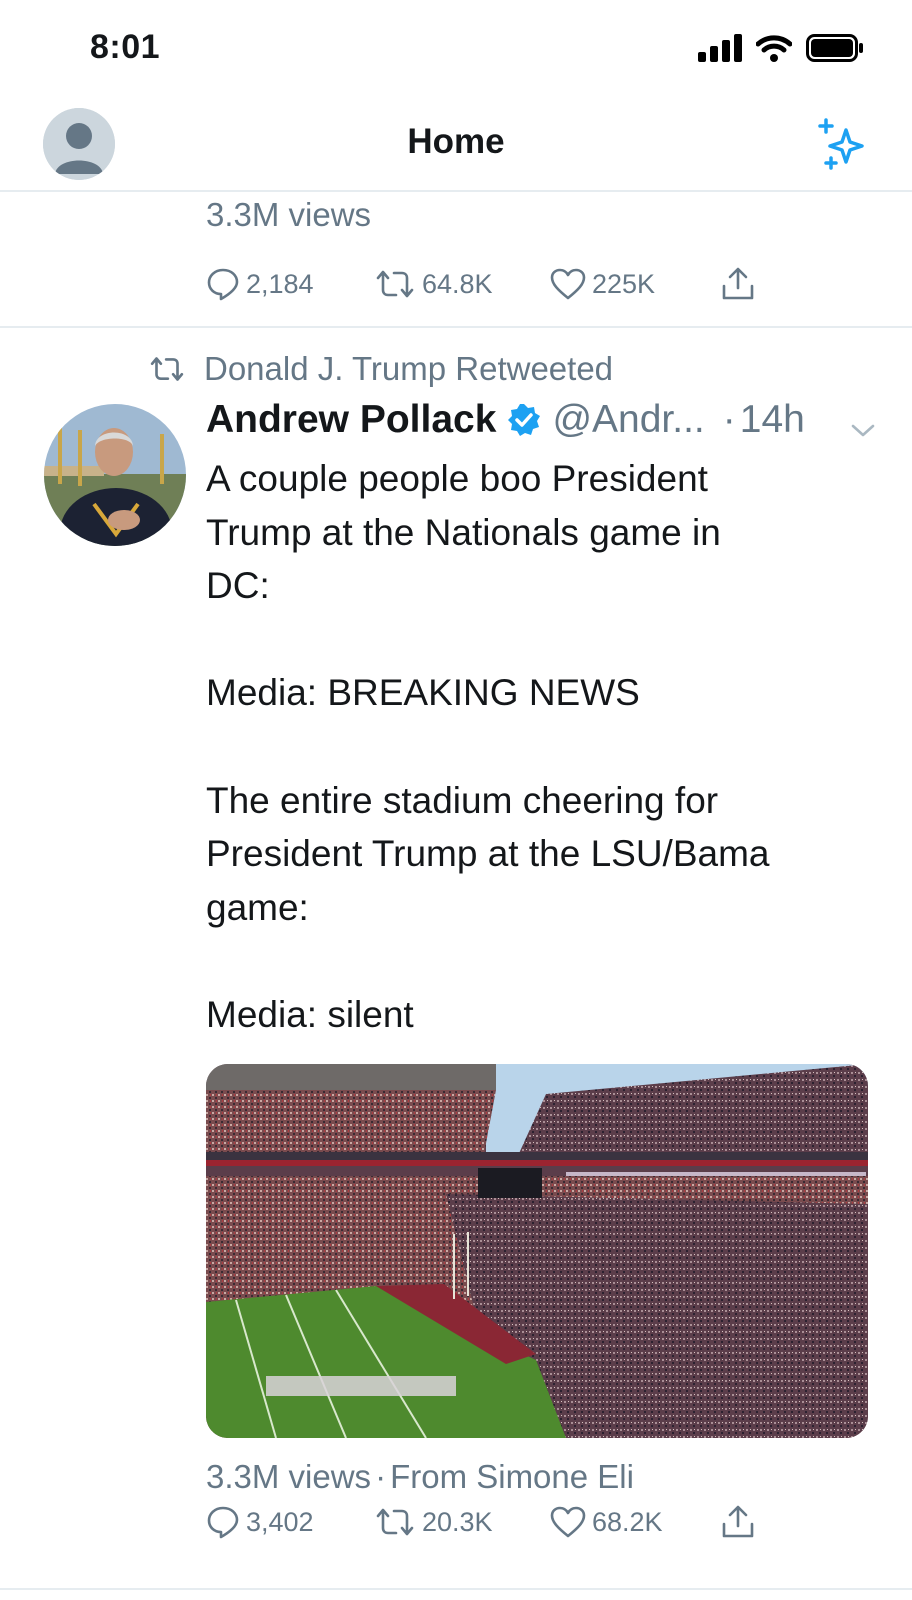 This screenshot has height=1600, width=912. What do you see at coordinates (289, 1476) in the screenshot?
I see `tweet-views: 3.3M views` at bounding box center [289, 1476].